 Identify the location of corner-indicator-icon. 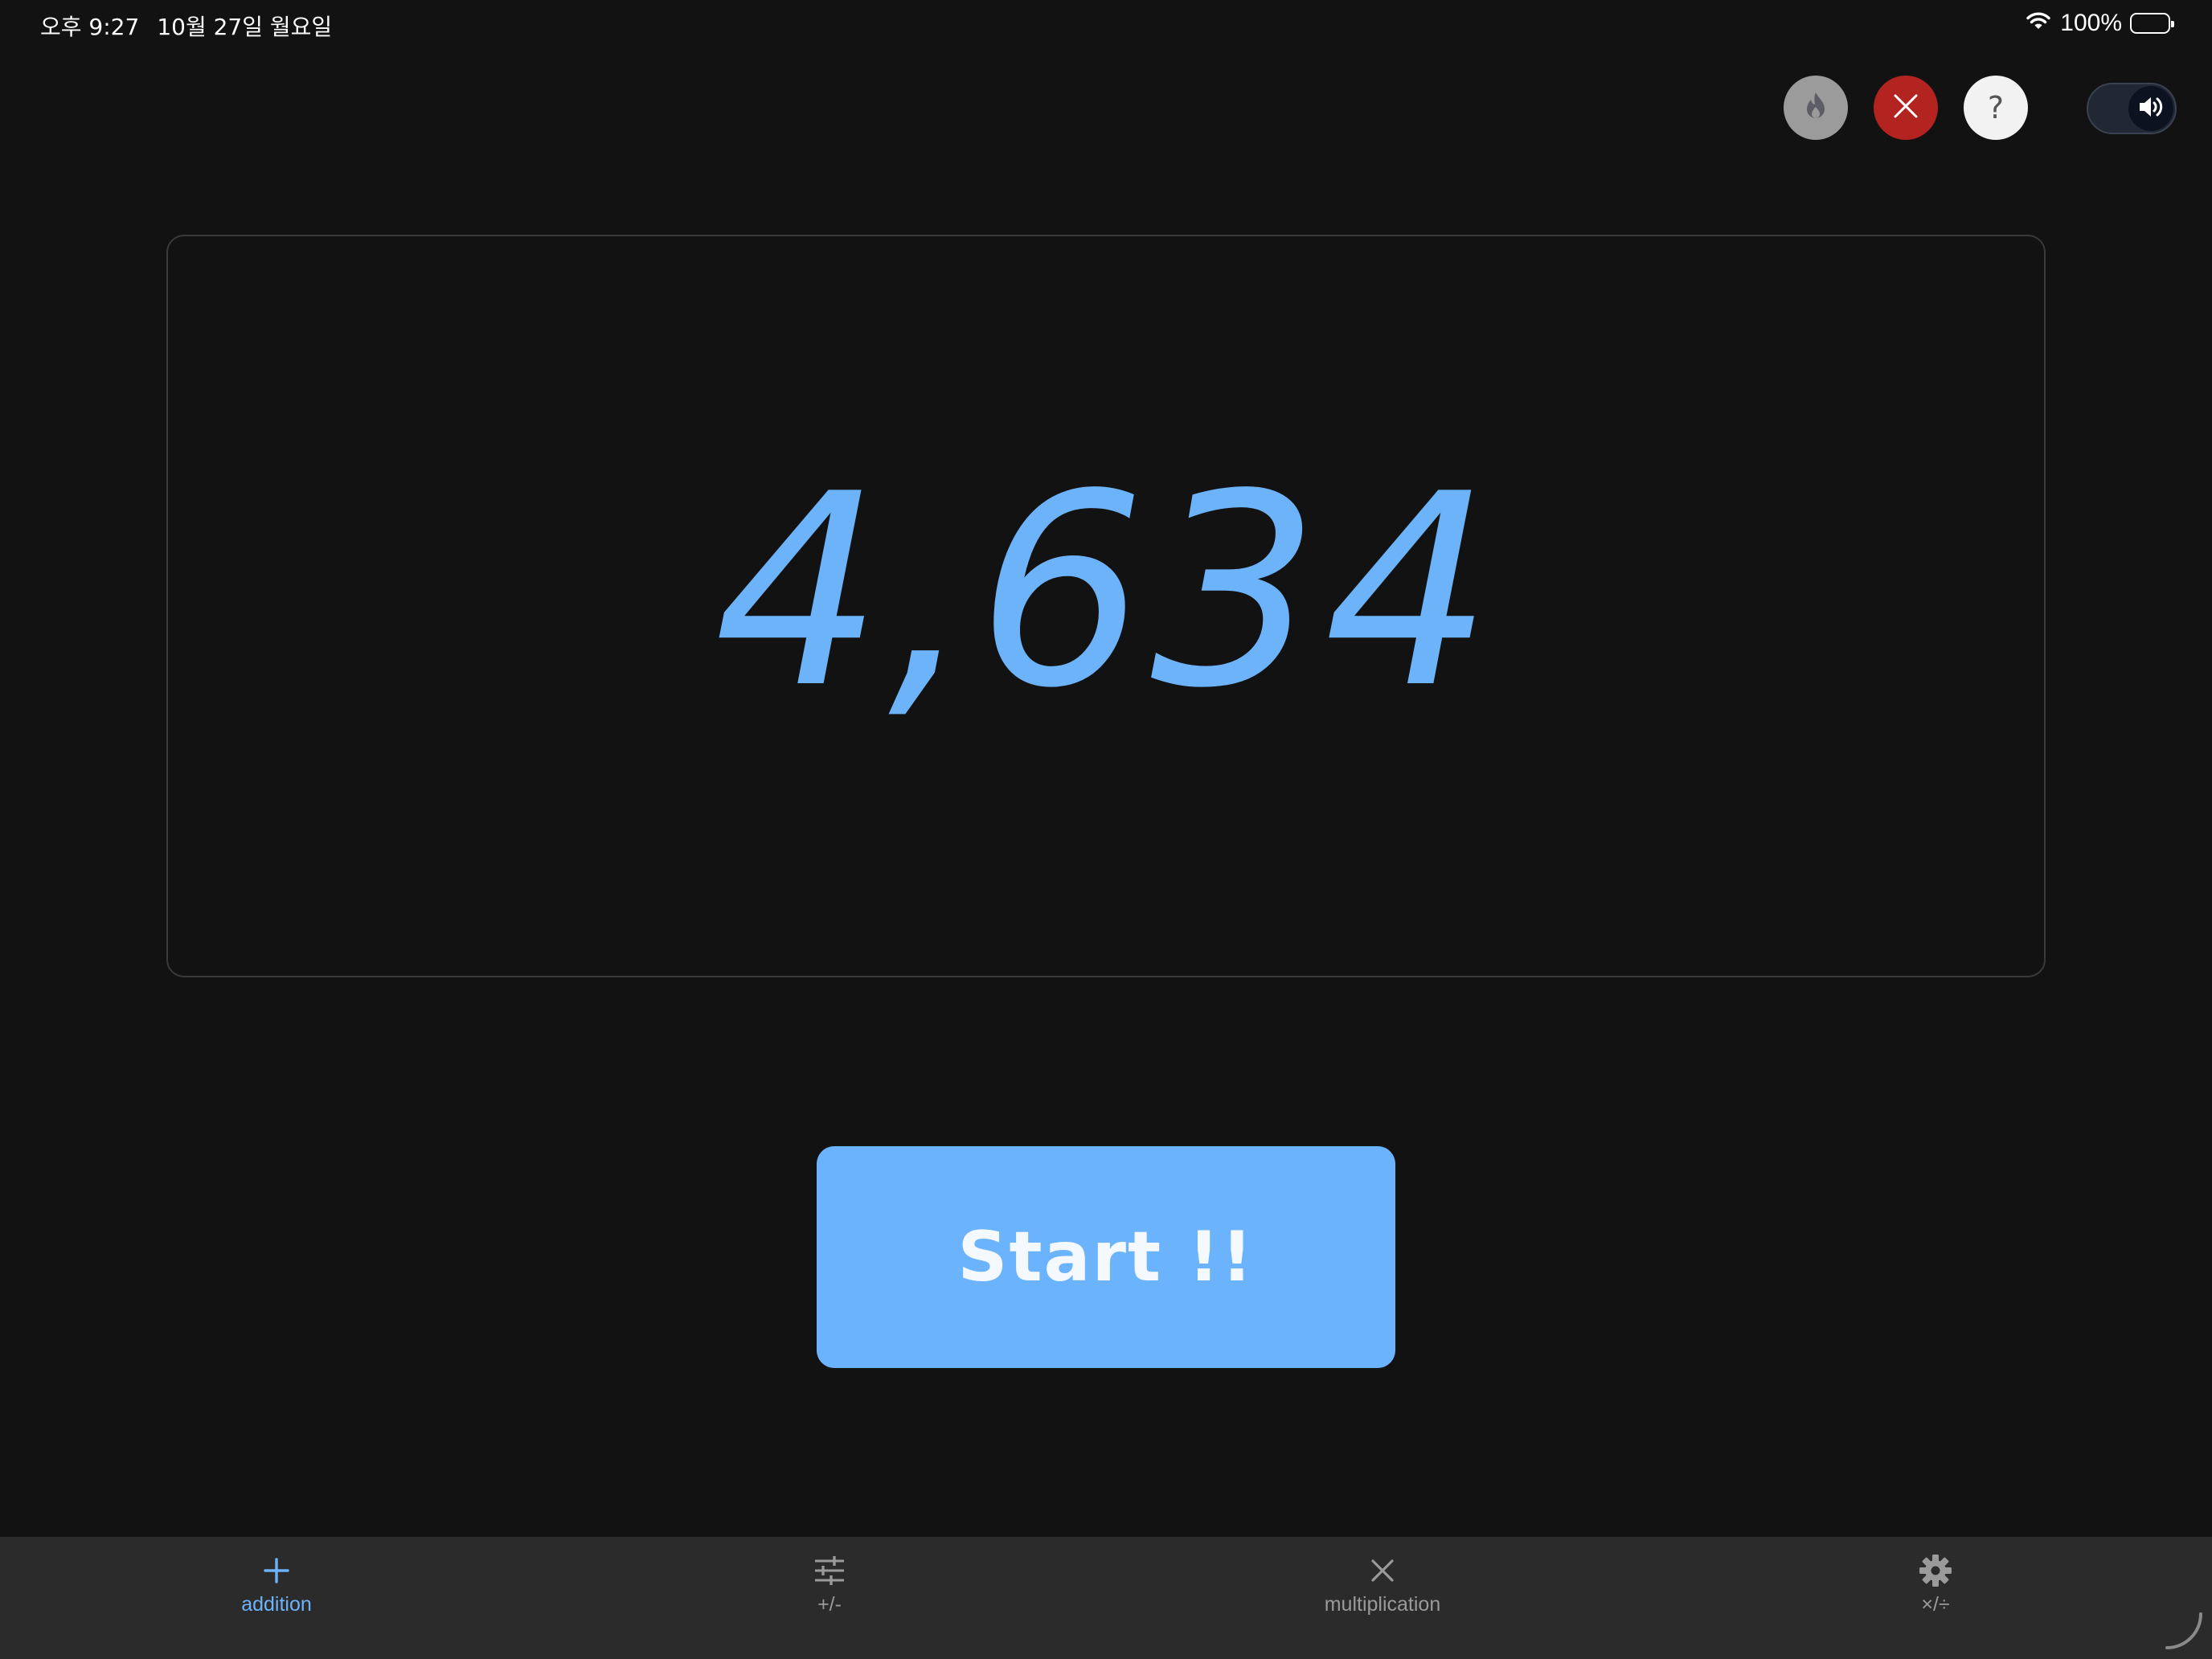
(2184, 1631).